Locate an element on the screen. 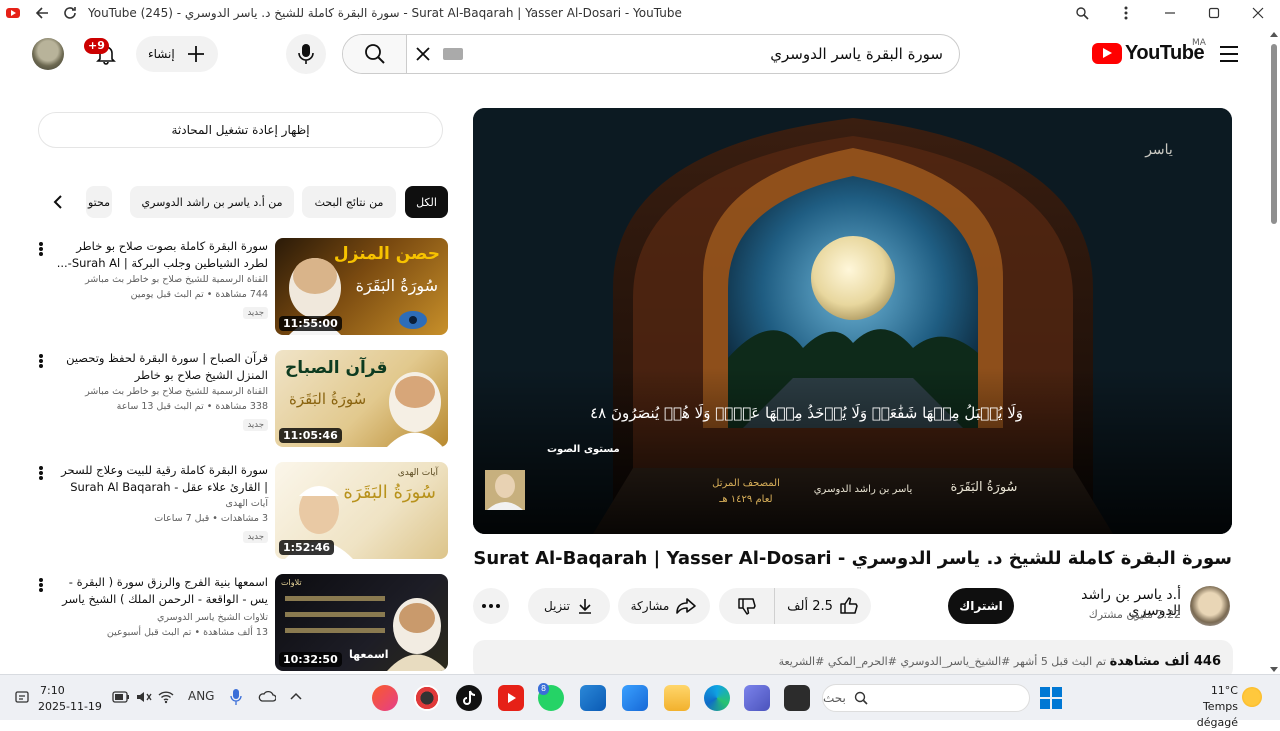  search-button is located at coordinates (375, 54).